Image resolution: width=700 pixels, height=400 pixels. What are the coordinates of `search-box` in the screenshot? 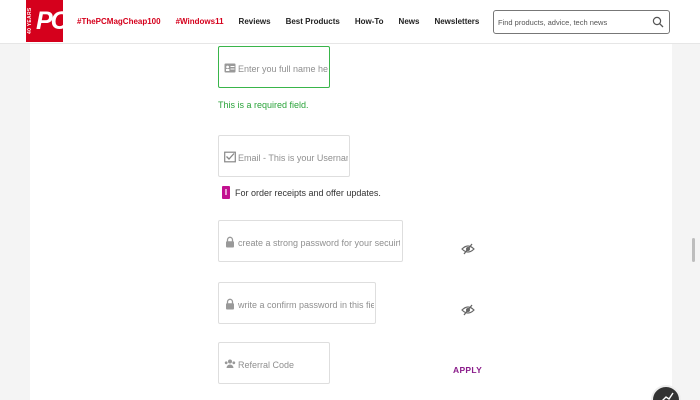 It's located at (581, 22).